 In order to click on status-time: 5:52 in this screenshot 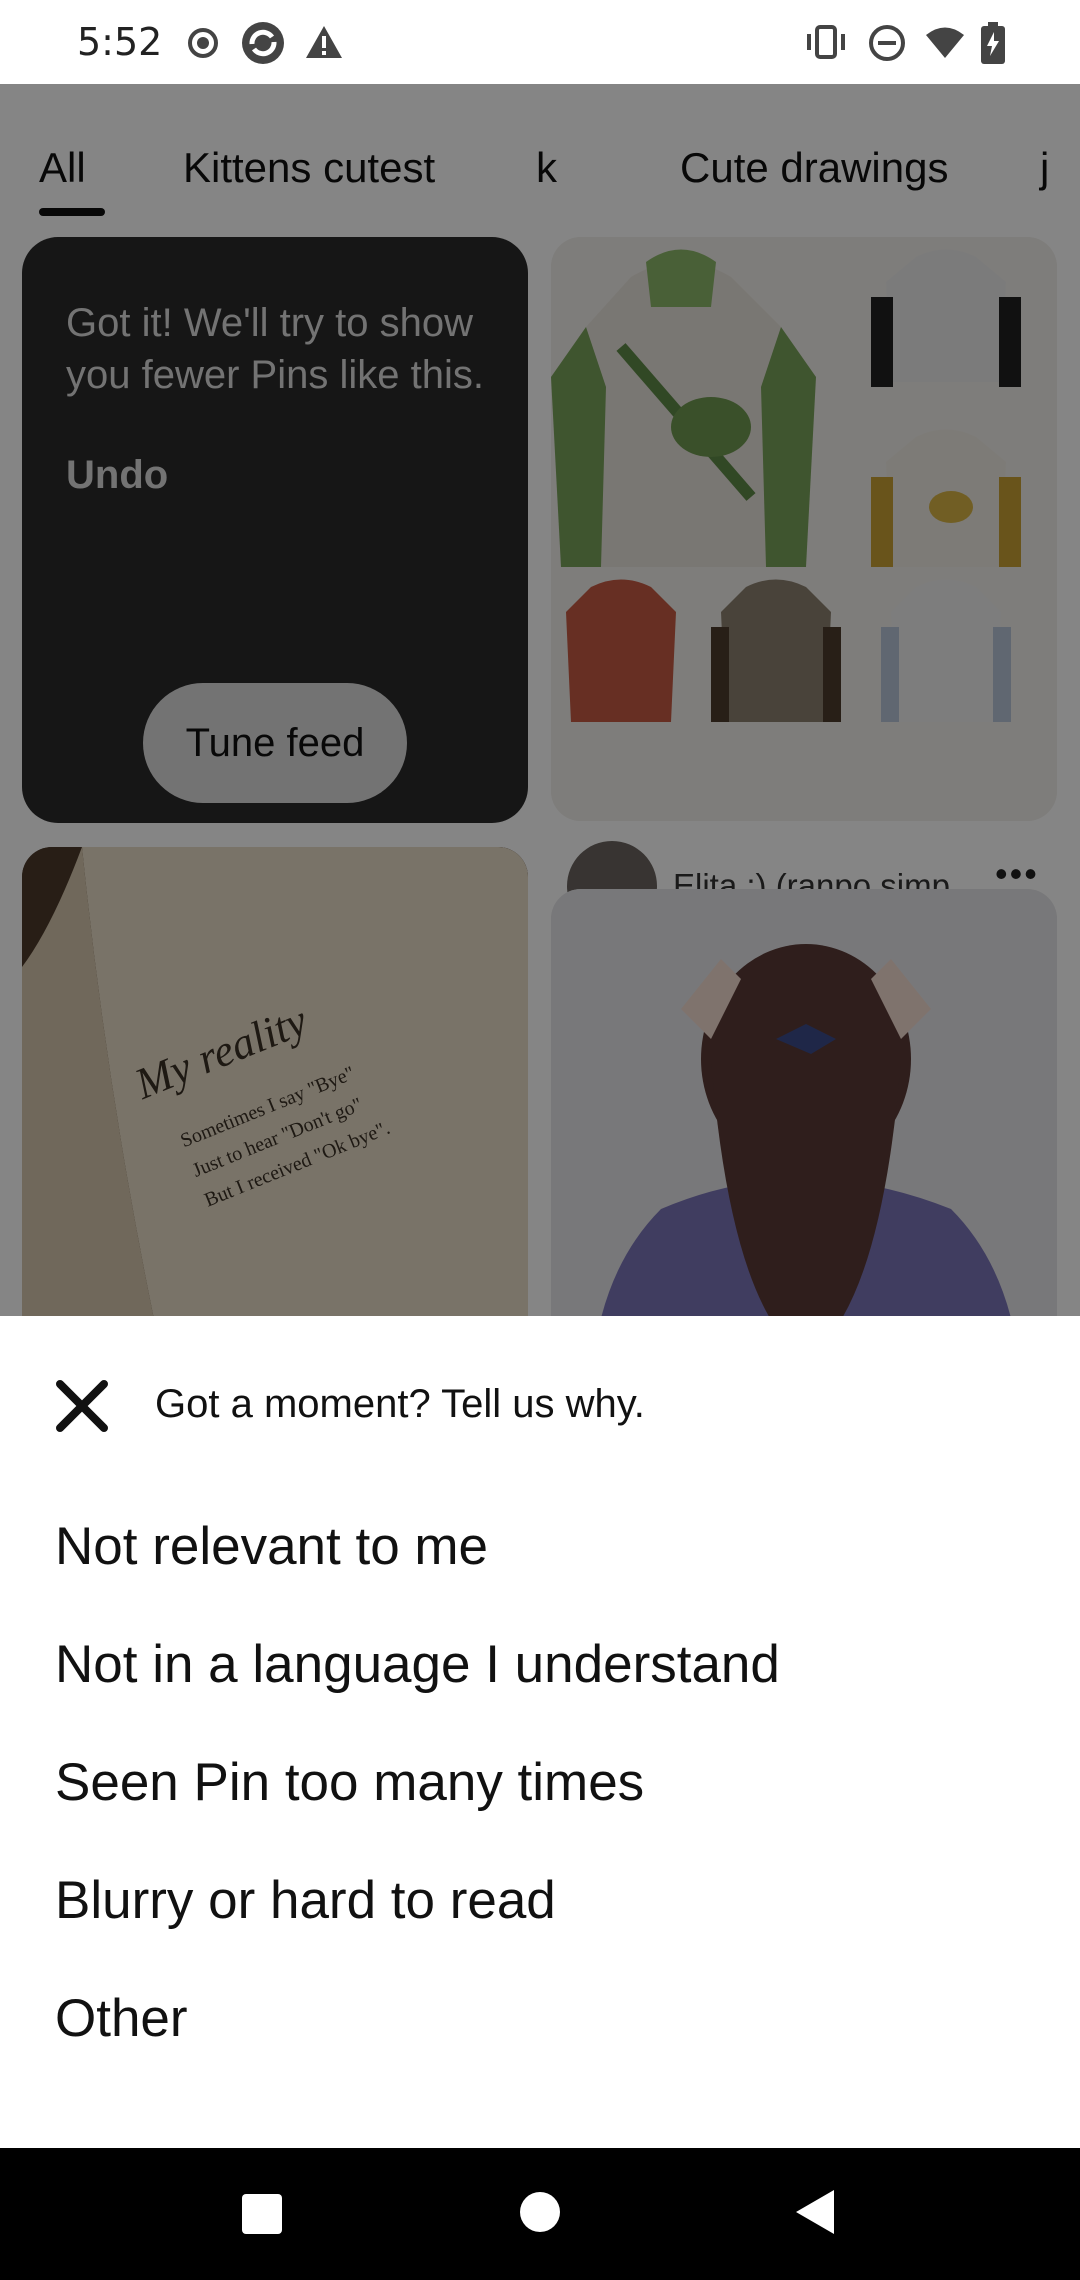, I will do `click(120, 42)`.